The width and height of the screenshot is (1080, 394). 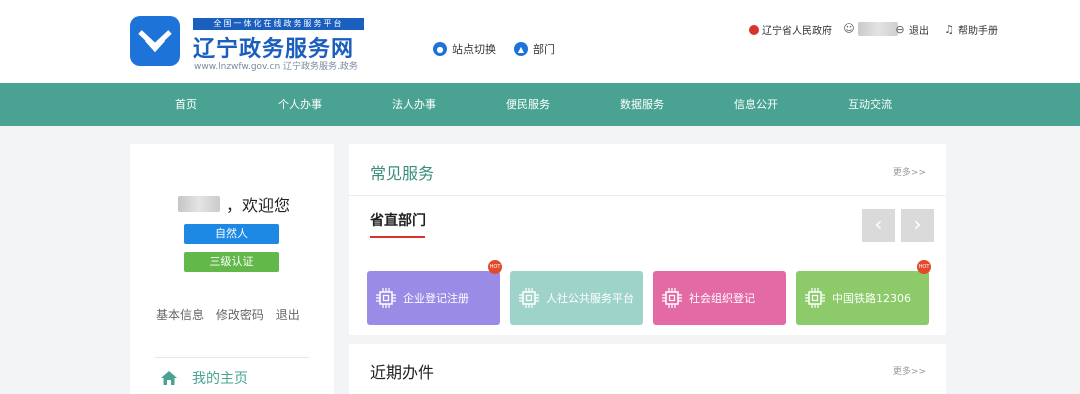 I want to click on welcome-text: ，欢迎您, so click(x=258, y=205).